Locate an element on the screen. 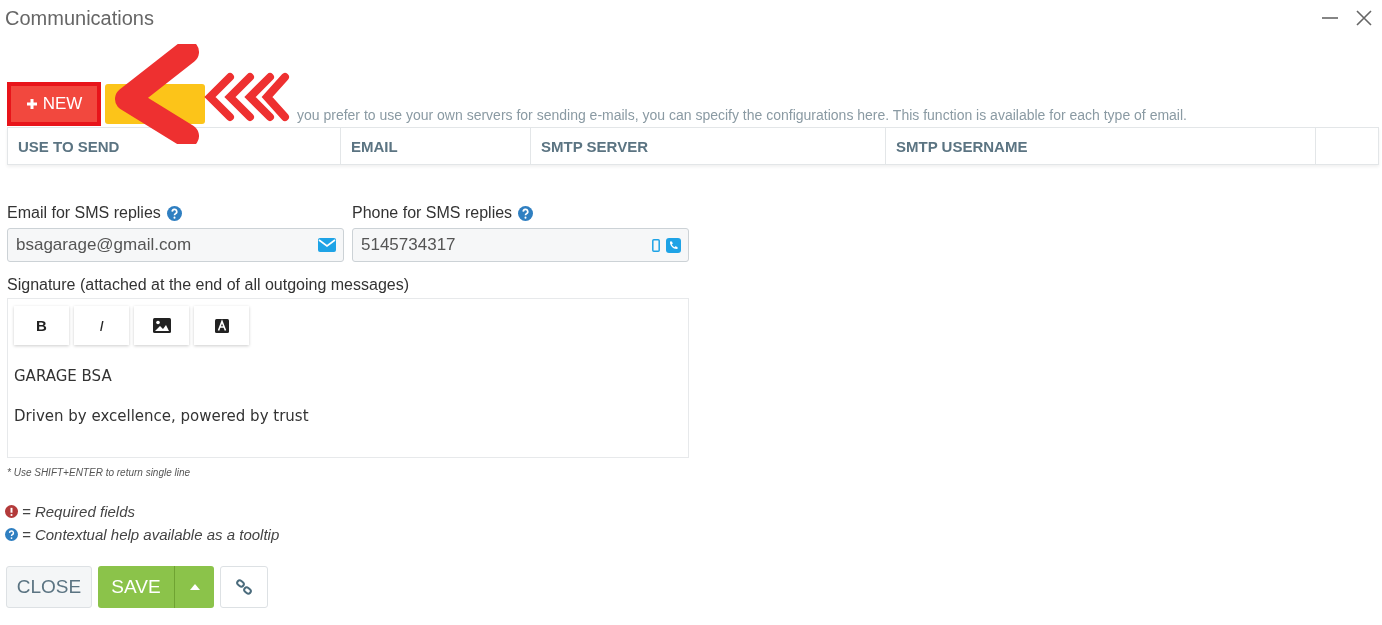  field-label: Signature (attached at the end of all outgoing messages) is located at coordinates (209, 285).